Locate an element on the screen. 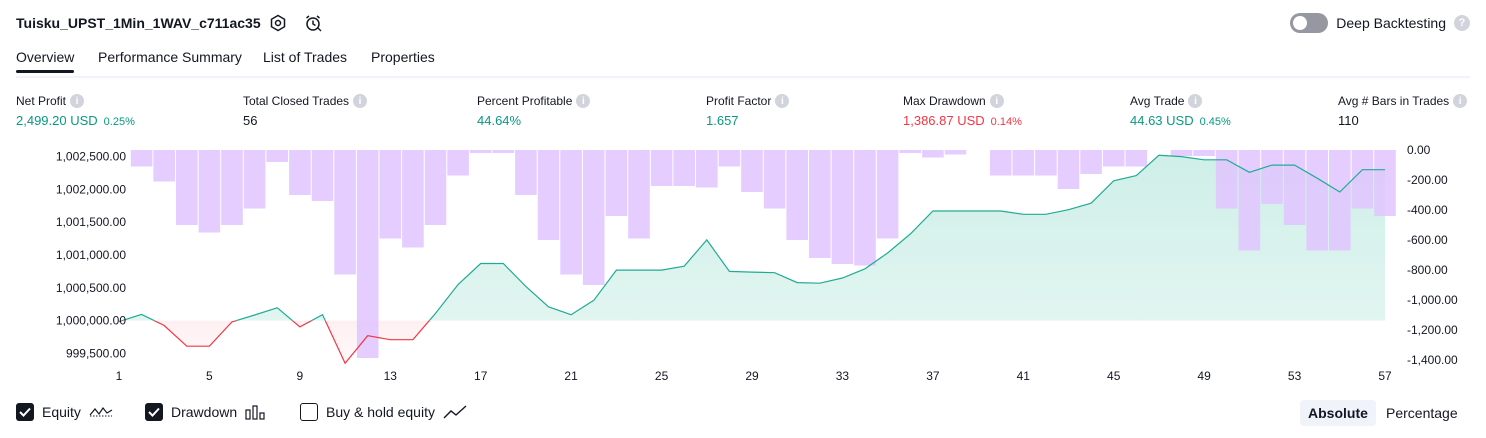 The image size is (1486, 438). metric-value: 110 is located at coordinates (1348, 120).